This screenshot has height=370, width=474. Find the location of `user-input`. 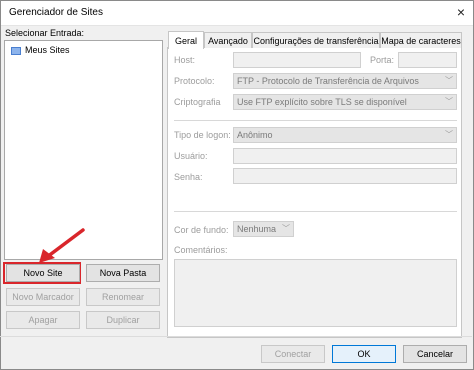

user-input is located at coordinates (345, 156).